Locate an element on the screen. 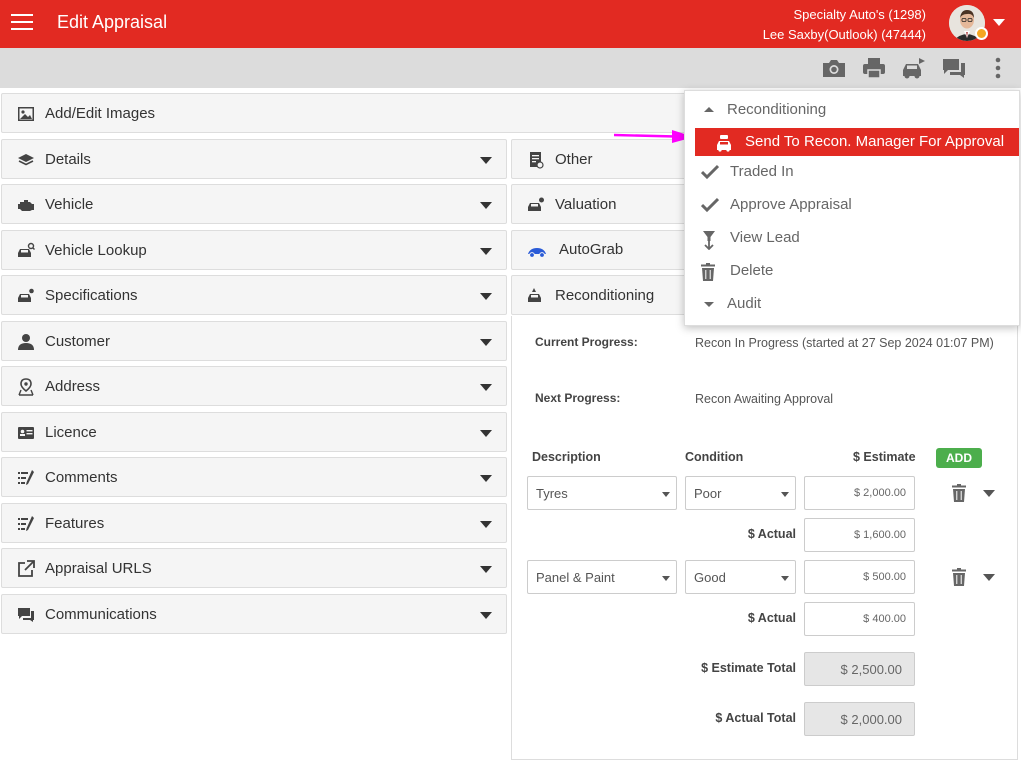 The height and width of the screenshot is (762, 1021). user-menu-caret-icon is located at coordinates (999, 22).